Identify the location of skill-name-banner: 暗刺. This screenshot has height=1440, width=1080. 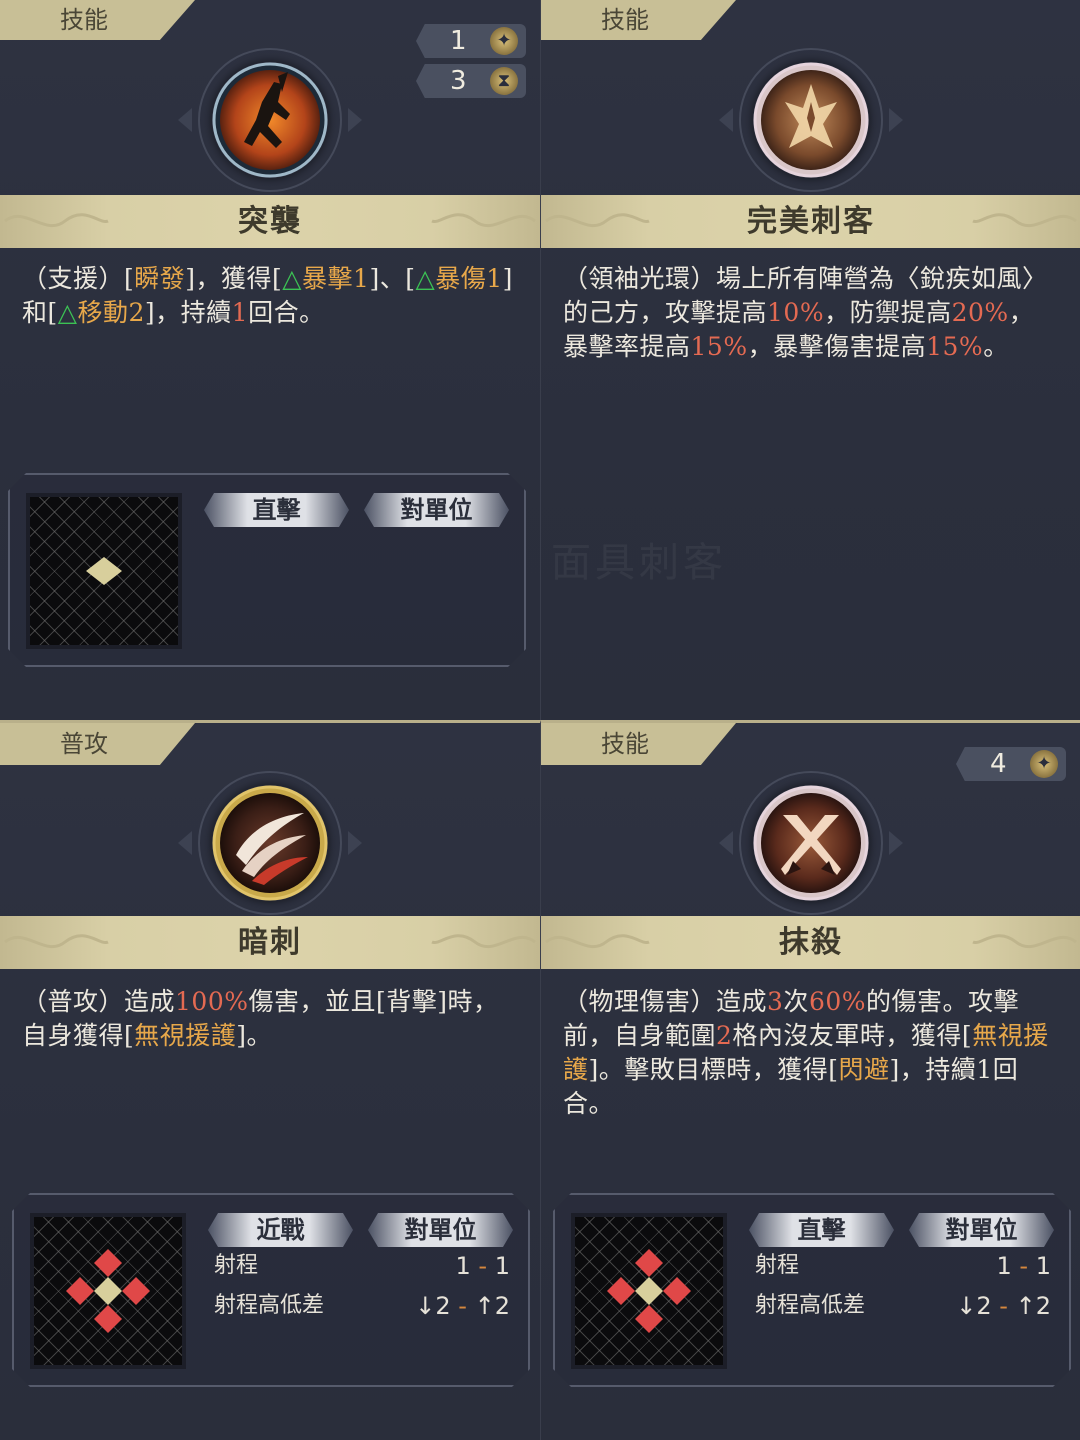
(270, 942).